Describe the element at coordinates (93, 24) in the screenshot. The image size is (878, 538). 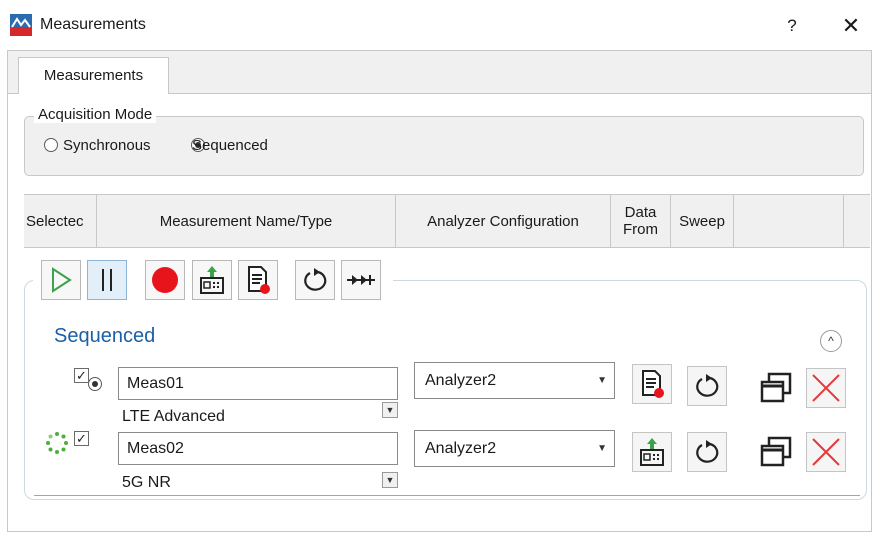
I see `window-title: Measurements` at that location.